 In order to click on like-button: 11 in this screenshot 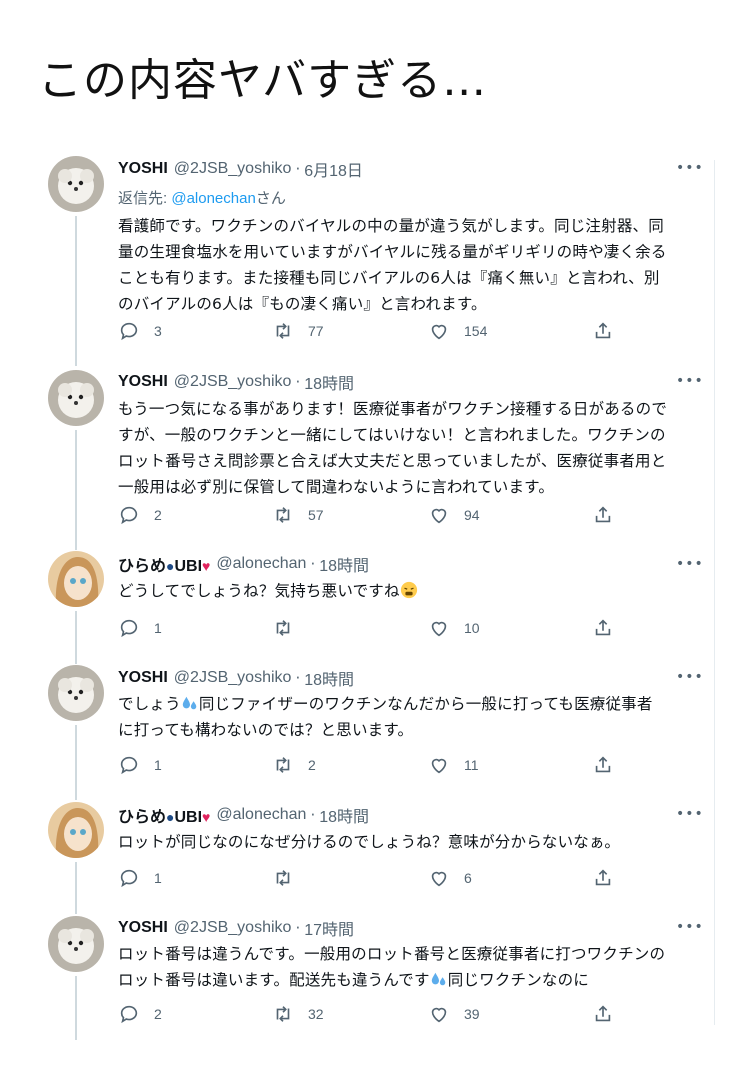, I will do `click(453, 765)`.